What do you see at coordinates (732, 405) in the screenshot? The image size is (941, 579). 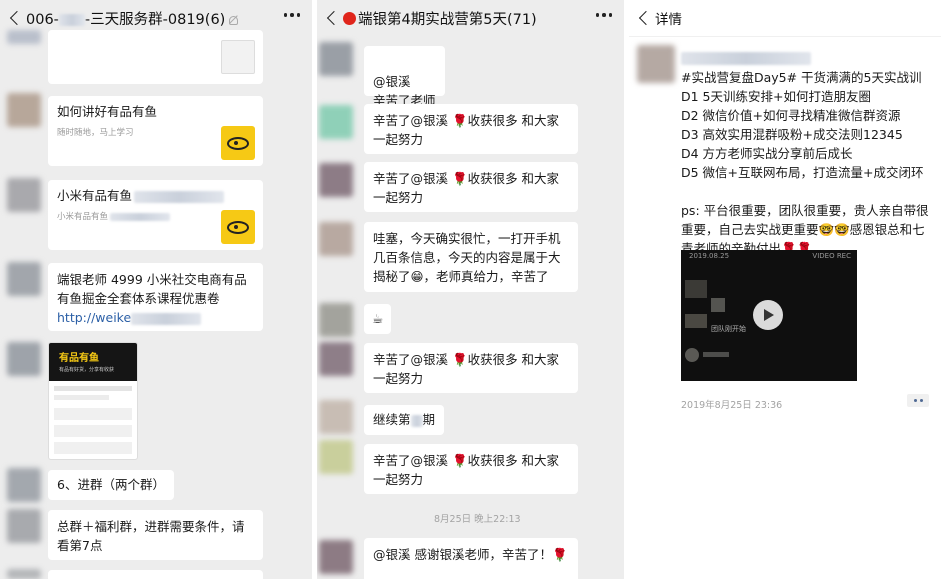 I see `post-timestamp: 2019年8月25日 23:36` at bounding box center [732, 405].